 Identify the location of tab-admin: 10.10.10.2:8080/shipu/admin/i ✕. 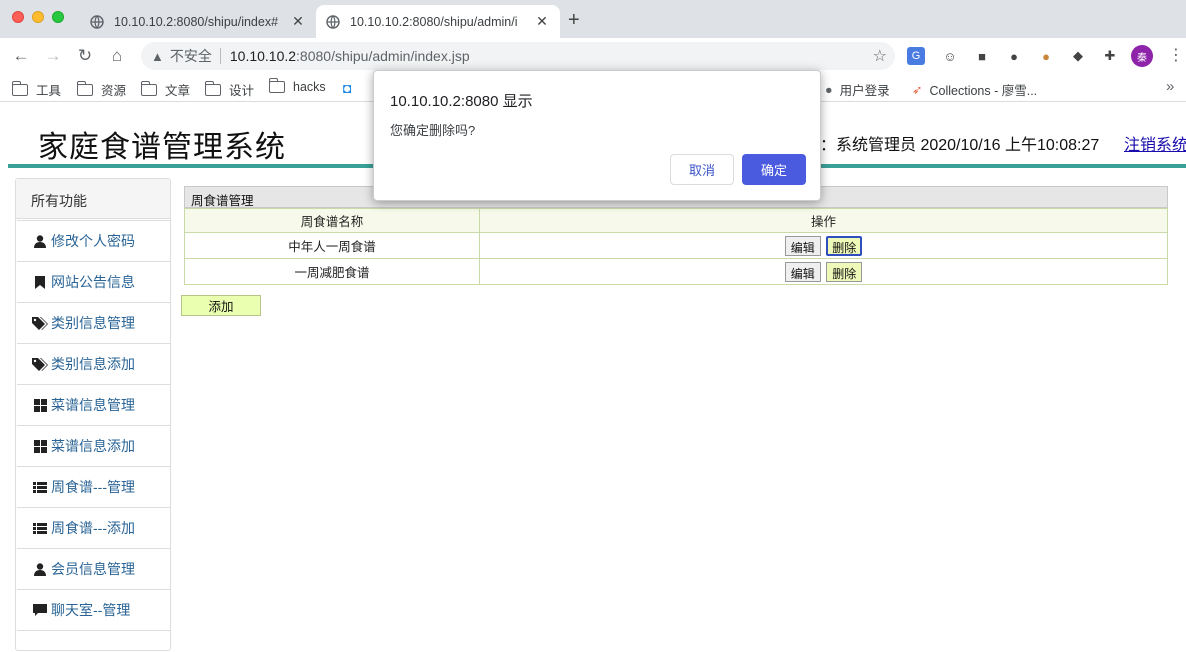
(438, 21).